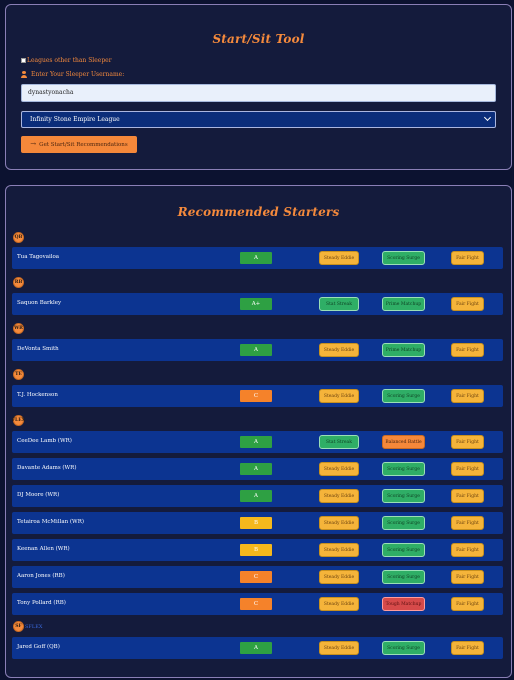 The width and height of the screenshot is (514, 680). Describe the element at coordinates (18, 328) in the screenshot. I see `position-badge-wr: WR` at that location.